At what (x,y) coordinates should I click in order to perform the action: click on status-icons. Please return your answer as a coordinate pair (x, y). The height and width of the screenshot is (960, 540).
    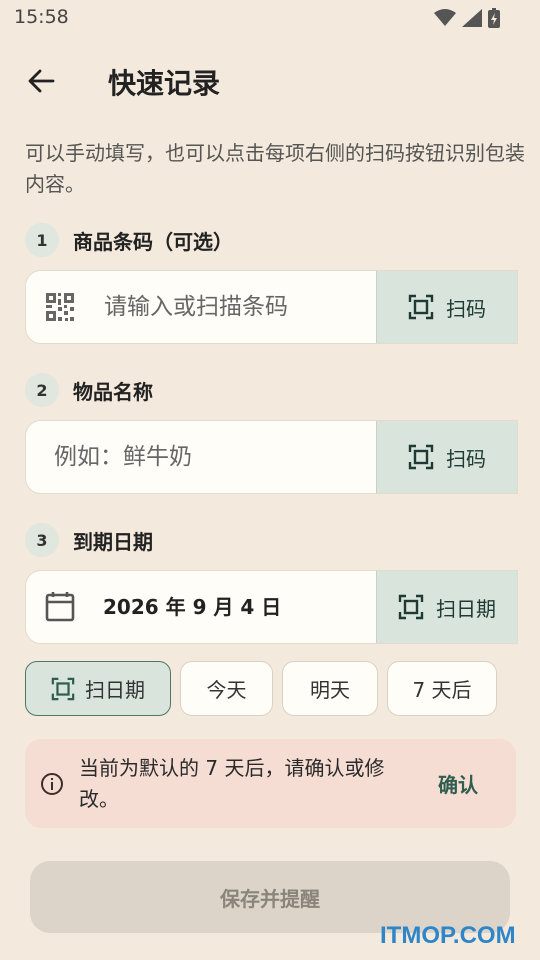
    Looking at the image, I should click on (467, 18).